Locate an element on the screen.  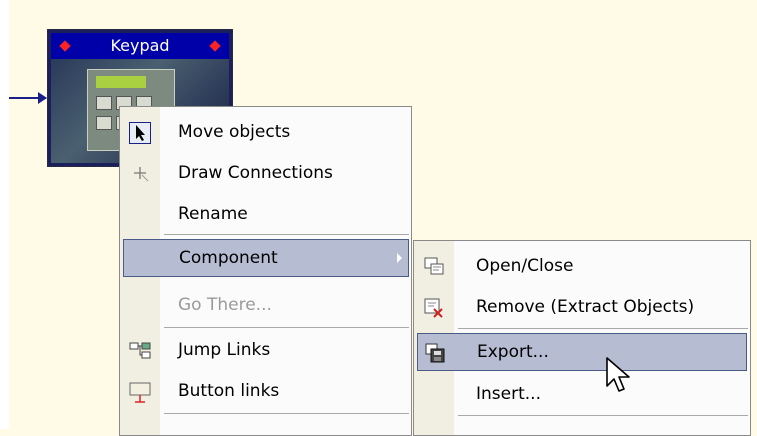
submenu-item-label: Open/Close is located at coordinates (525, 266).